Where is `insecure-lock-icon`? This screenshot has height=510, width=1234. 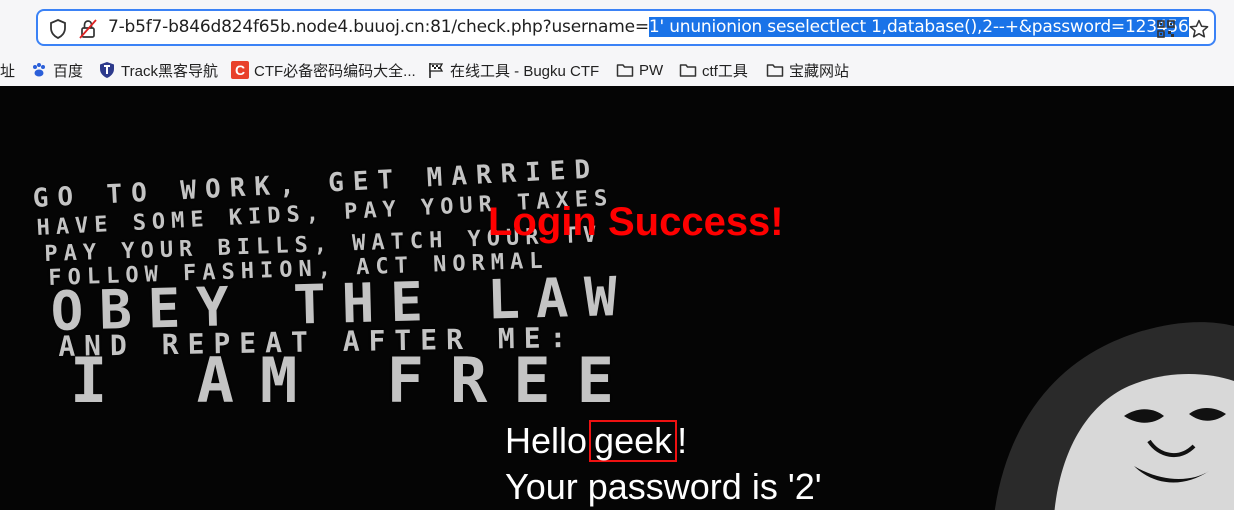 insecure-lock-icon is located at coordinates (88, 29).